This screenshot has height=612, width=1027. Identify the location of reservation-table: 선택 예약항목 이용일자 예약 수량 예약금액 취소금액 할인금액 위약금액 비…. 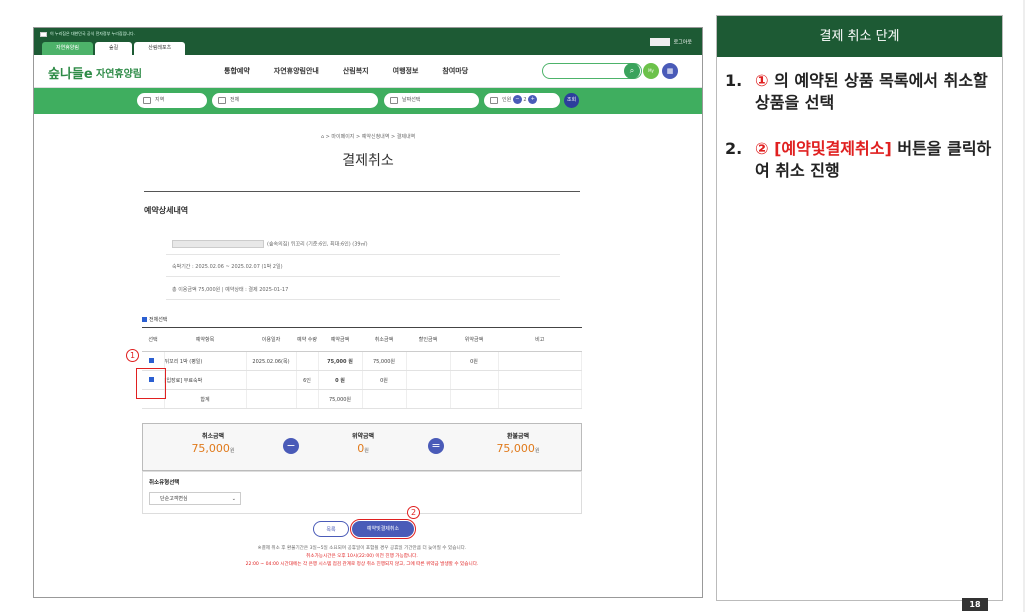
(362, 368).